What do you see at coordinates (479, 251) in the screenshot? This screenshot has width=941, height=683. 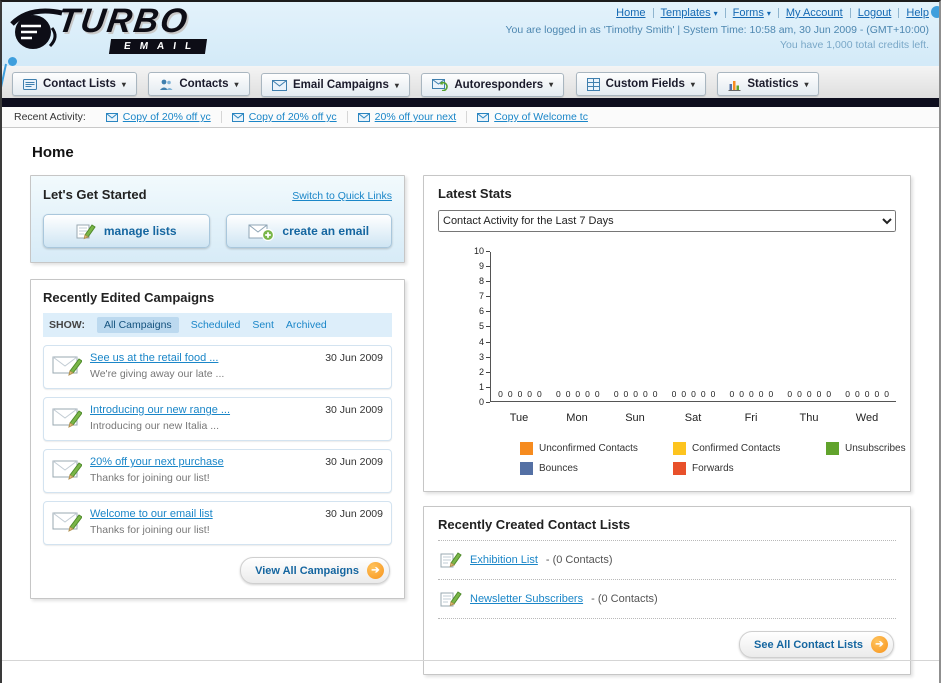 I see `chart-y-tick: 10` at bounding box center [479, 251].